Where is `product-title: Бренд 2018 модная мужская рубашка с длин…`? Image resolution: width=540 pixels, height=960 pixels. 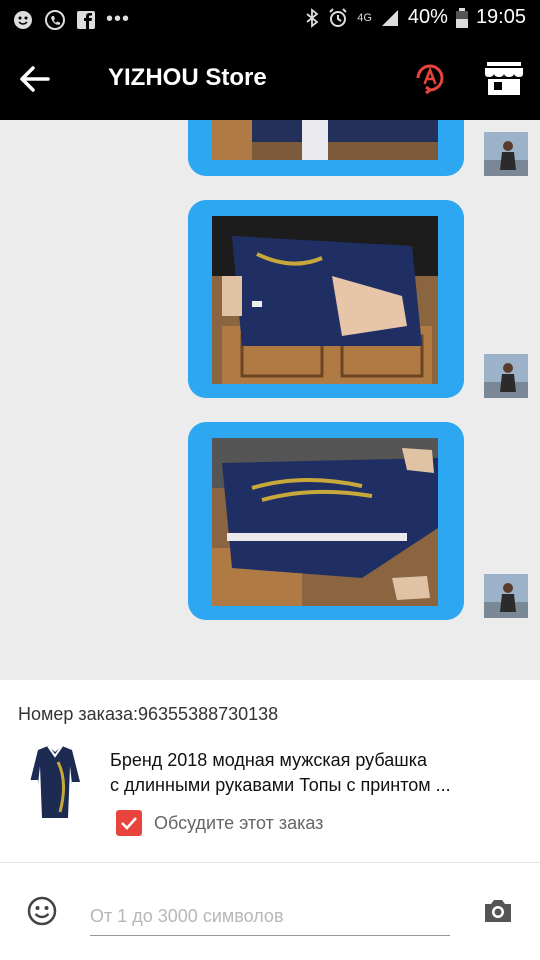 product-title: Бренд 2018 модная мужская рубашка с длин… is located at coordinates (315, 773).